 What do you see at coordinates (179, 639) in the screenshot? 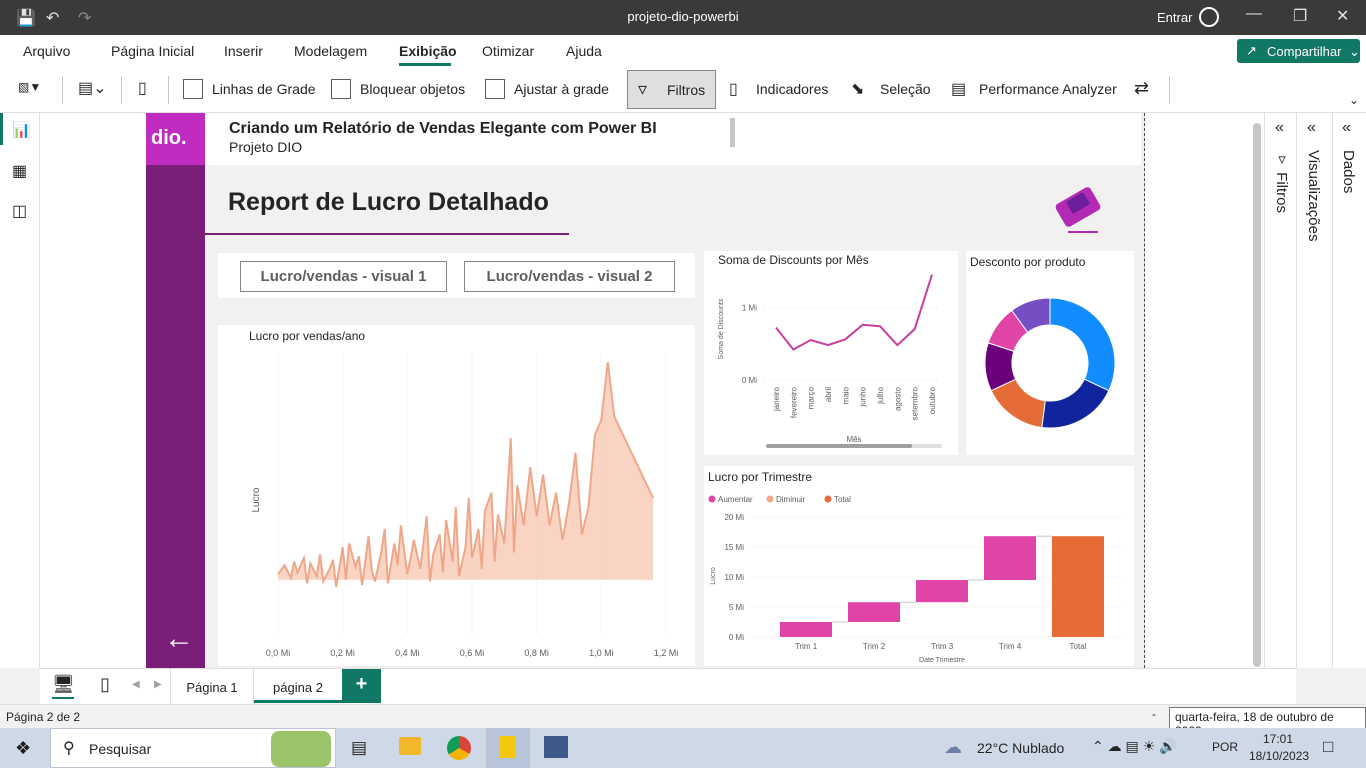
I see `back-arrow-icon: ←` at bounding box center [179, 639].